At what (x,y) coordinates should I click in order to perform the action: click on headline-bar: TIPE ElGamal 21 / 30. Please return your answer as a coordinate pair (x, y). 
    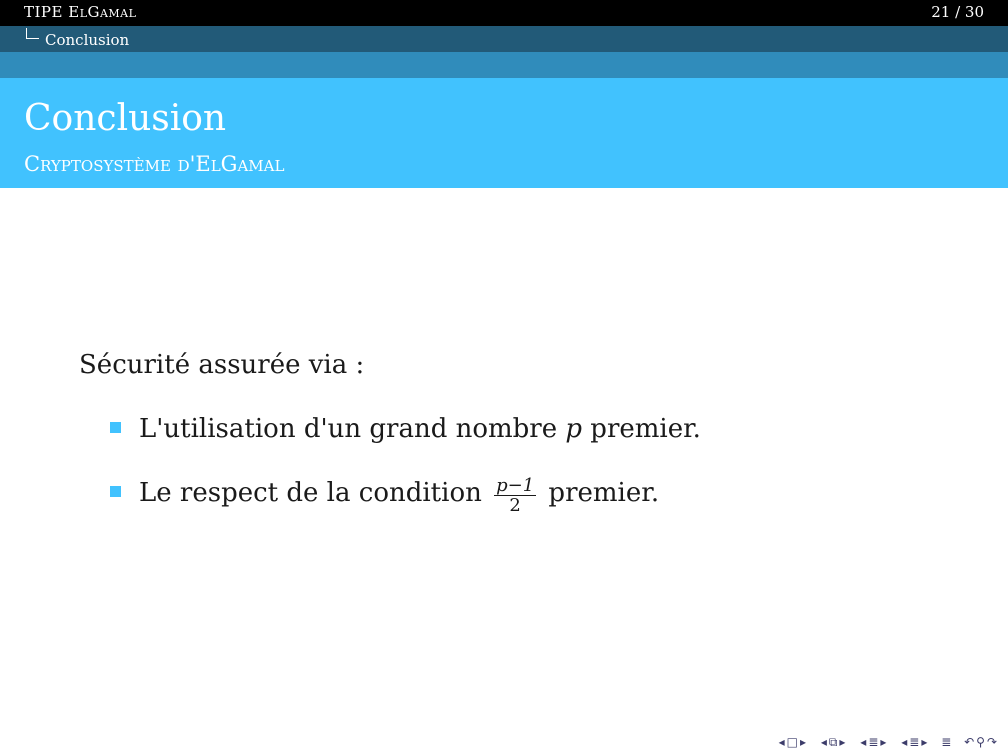
    Looking at the image, I should click on (504, 13).